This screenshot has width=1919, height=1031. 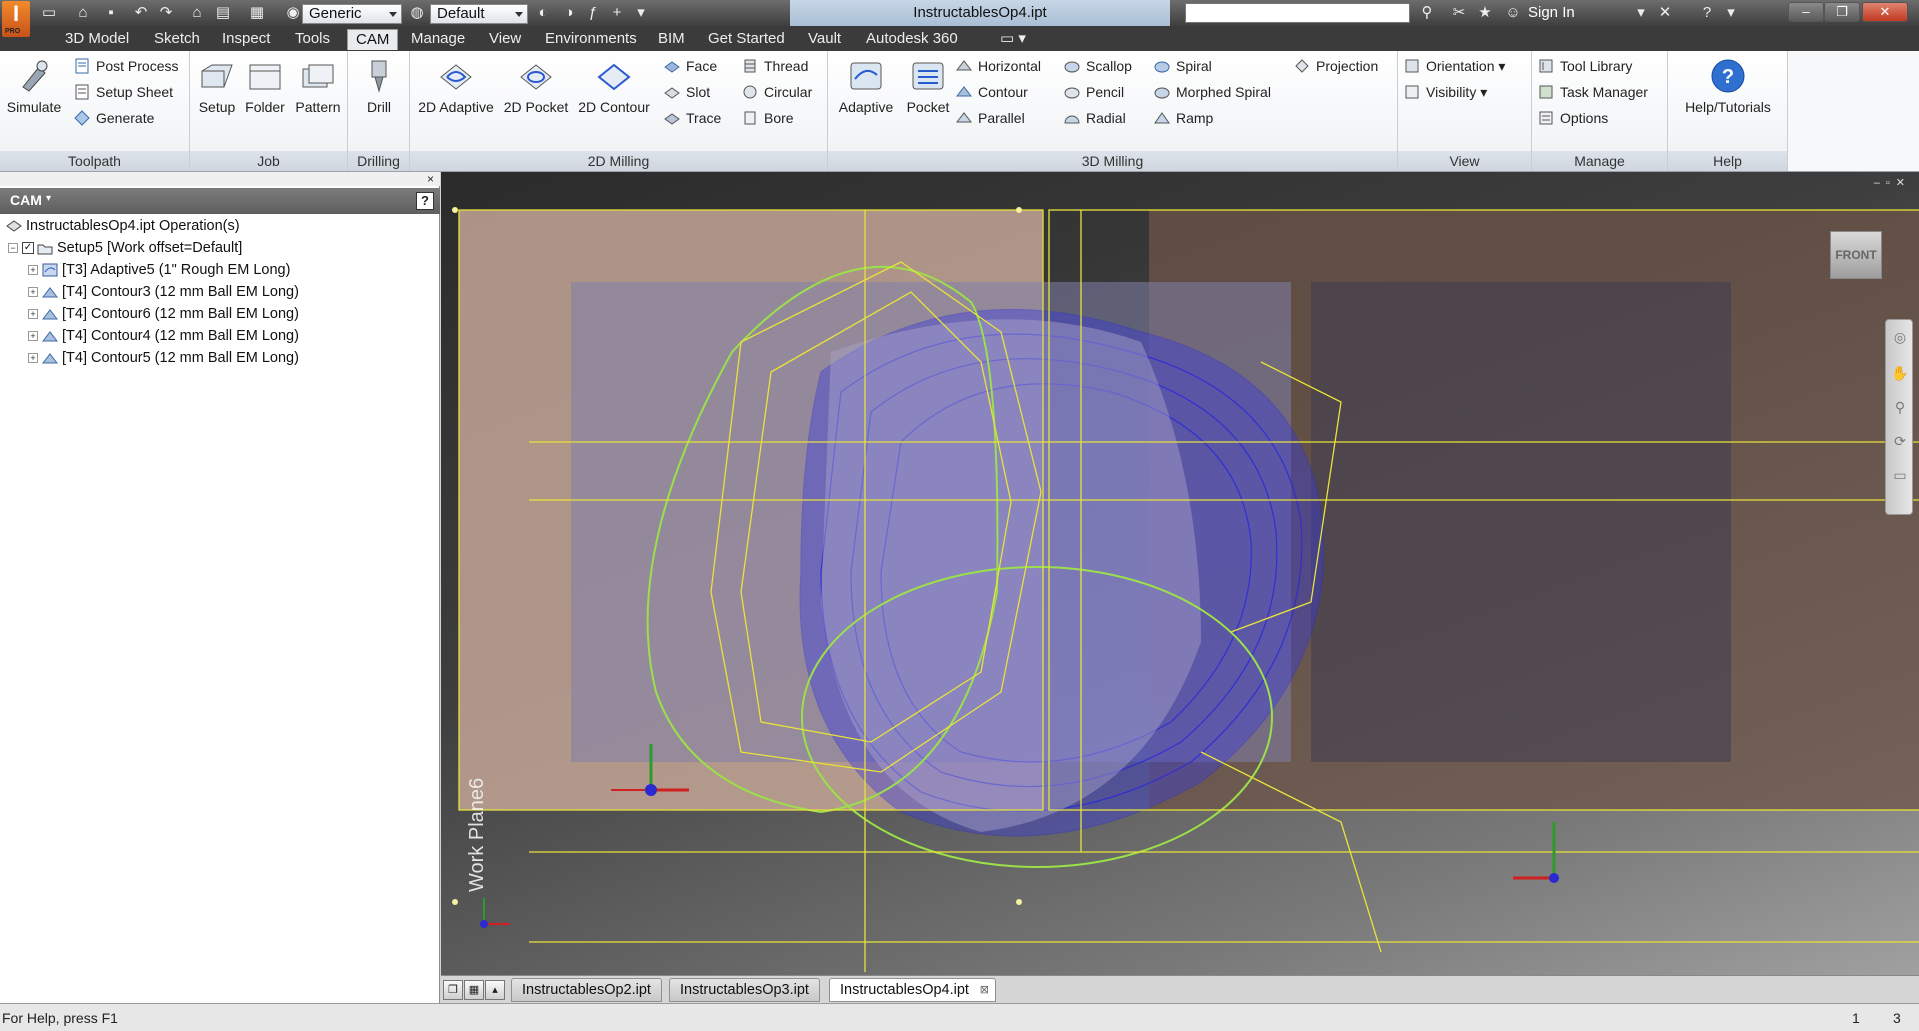 I want to click on material-dropdown: Generic, so click(x=352, y=14).